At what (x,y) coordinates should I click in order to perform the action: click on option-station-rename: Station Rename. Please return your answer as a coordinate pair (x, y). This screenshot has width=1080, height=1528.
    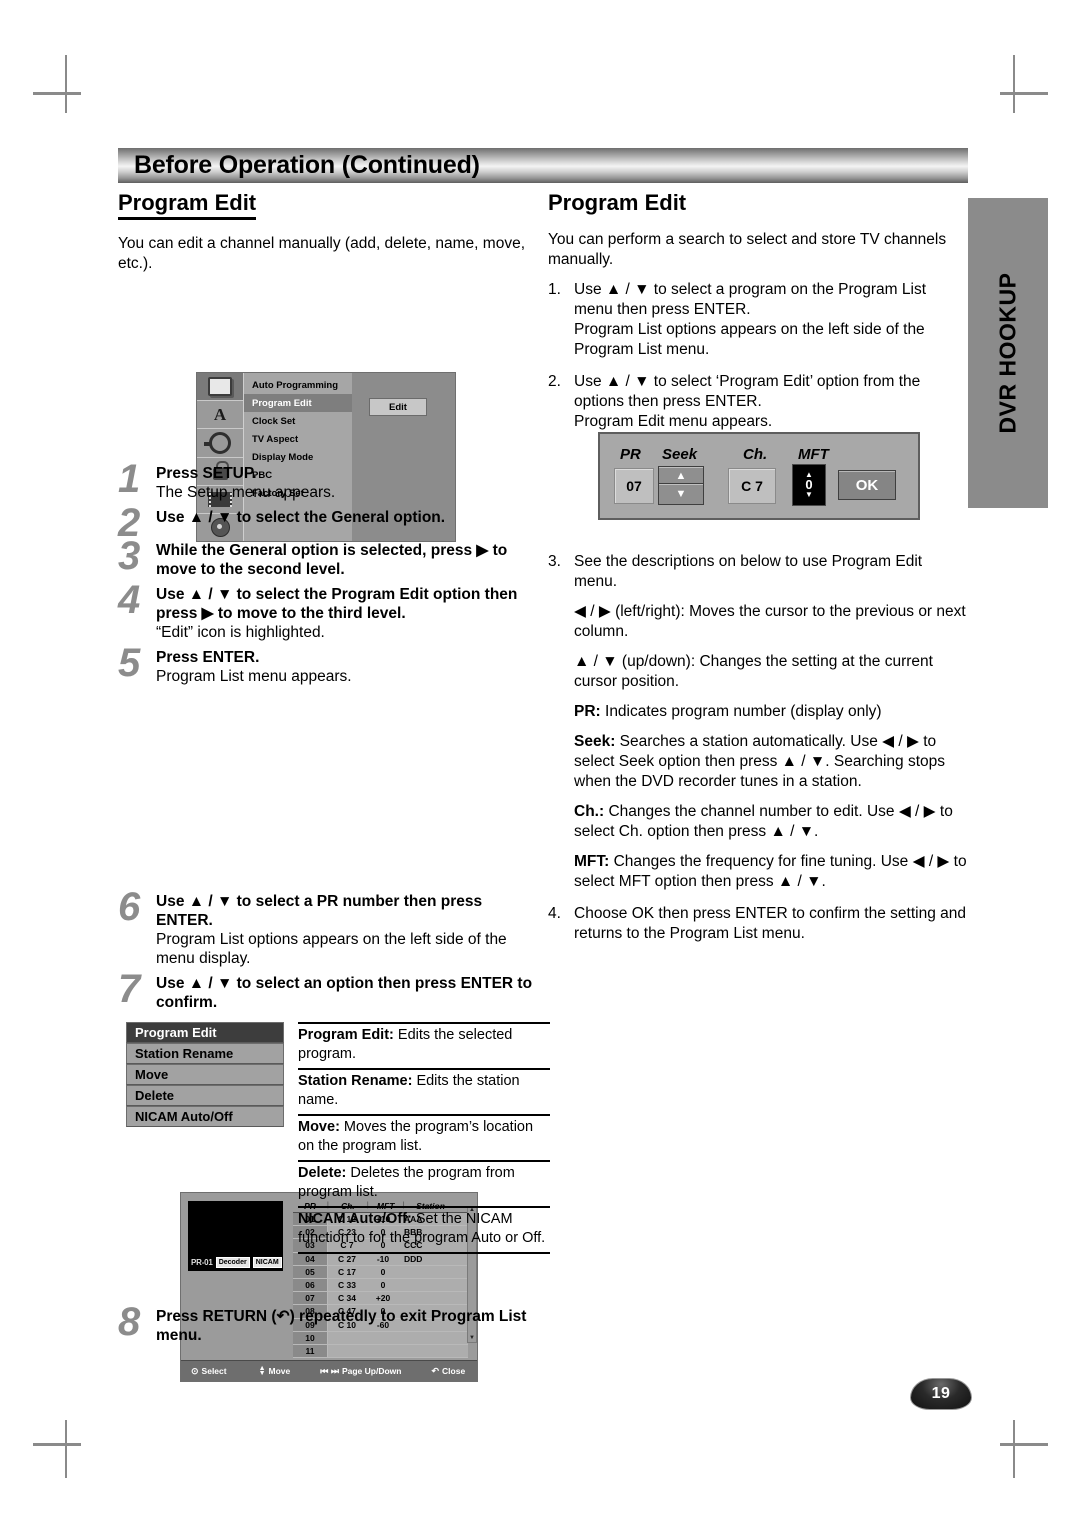
    Looking at the image, I should click on (205, 1053).